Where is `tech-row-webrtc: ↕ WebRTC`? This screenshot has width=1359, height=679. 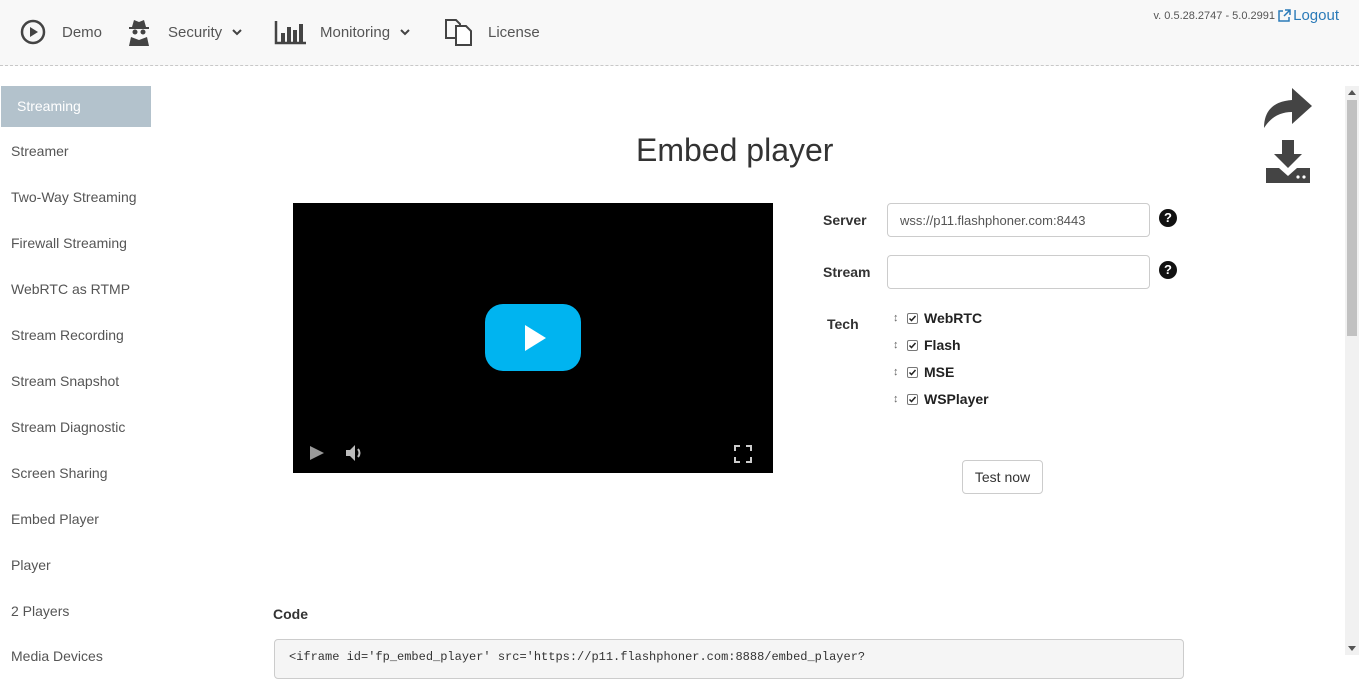
tech-row-webrtc: ↕ WebRTC is located at coordinates (937, 318).